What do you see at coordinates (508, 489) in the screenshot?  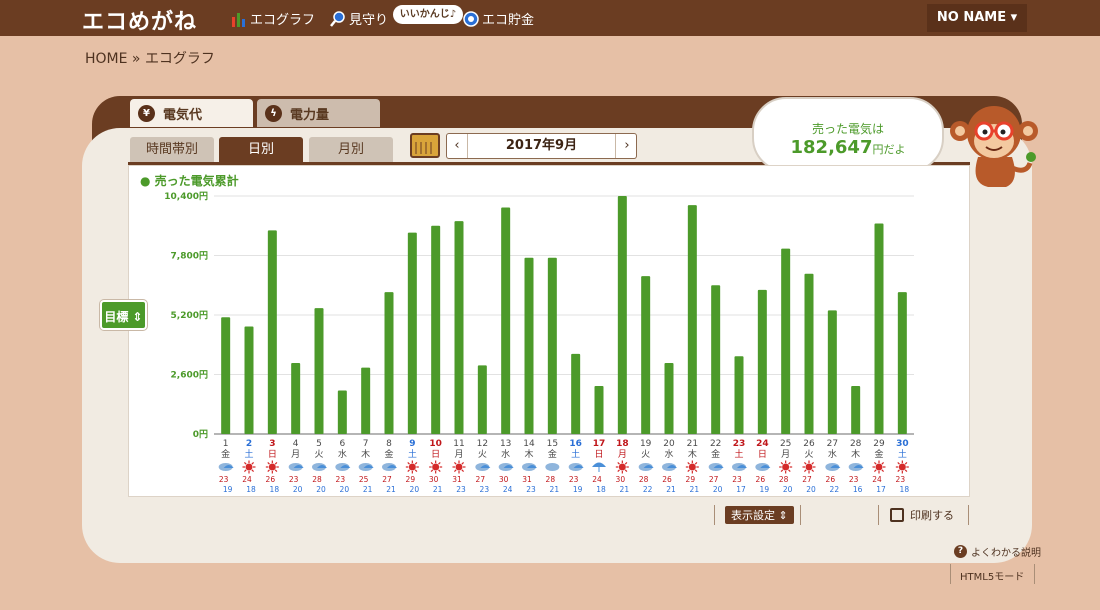 I see `low-temp-label: 24` at bounding box center [508, 489].